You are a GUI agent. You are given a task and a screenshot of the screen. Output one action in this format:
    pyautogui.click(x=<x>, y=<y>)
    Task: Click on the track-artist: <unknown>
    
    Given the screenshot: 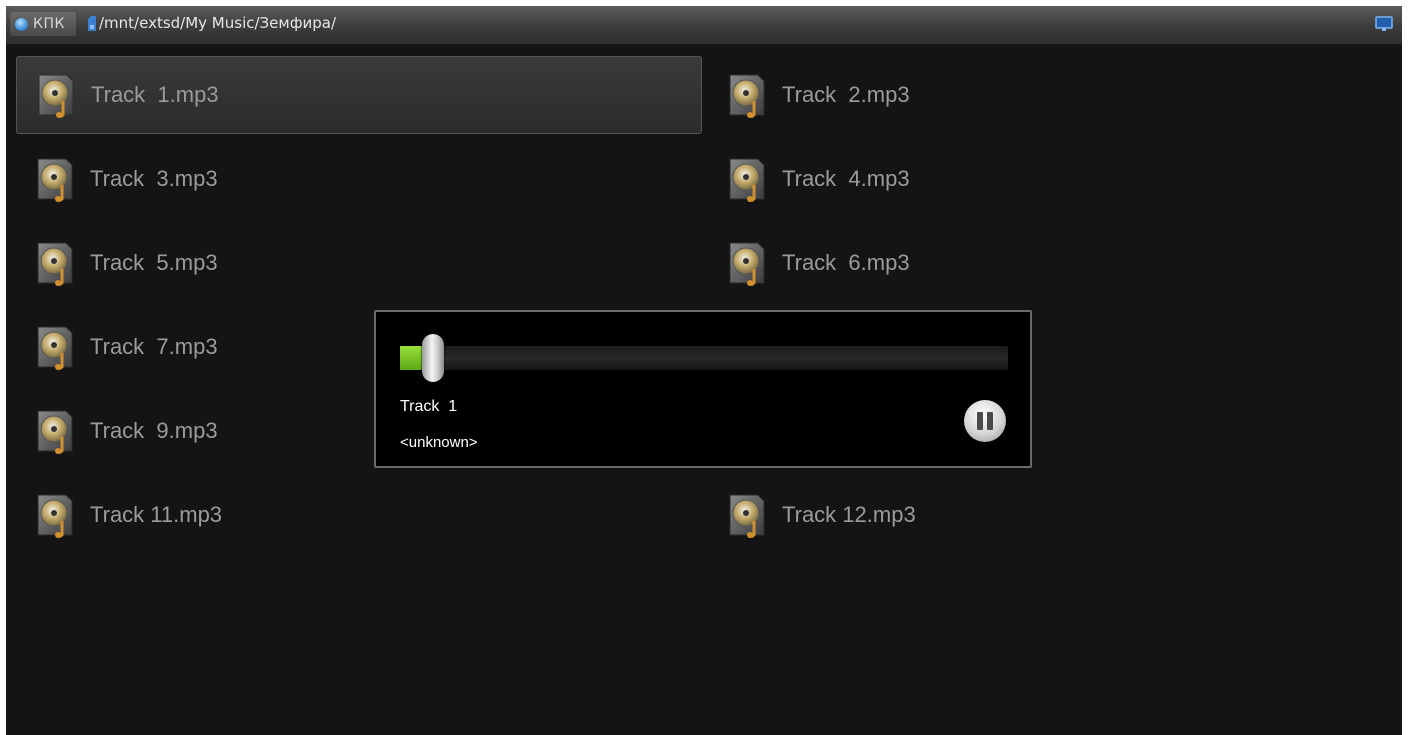 What is the action you would take?
    pyautogui.click(x=439, y=442)
    